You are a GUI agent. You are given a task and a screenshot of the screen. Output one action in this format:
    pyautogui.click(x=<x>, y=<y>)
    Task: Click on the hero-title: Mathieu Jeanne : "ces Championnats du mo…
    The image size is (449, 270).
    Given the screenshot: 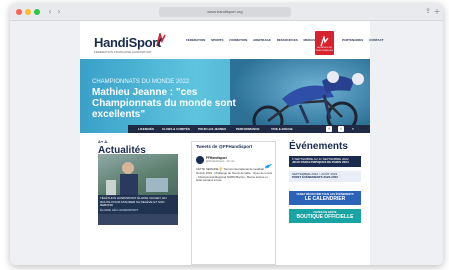 What is the action you would take?
    pyautogui.click(x=172, y=103)
    